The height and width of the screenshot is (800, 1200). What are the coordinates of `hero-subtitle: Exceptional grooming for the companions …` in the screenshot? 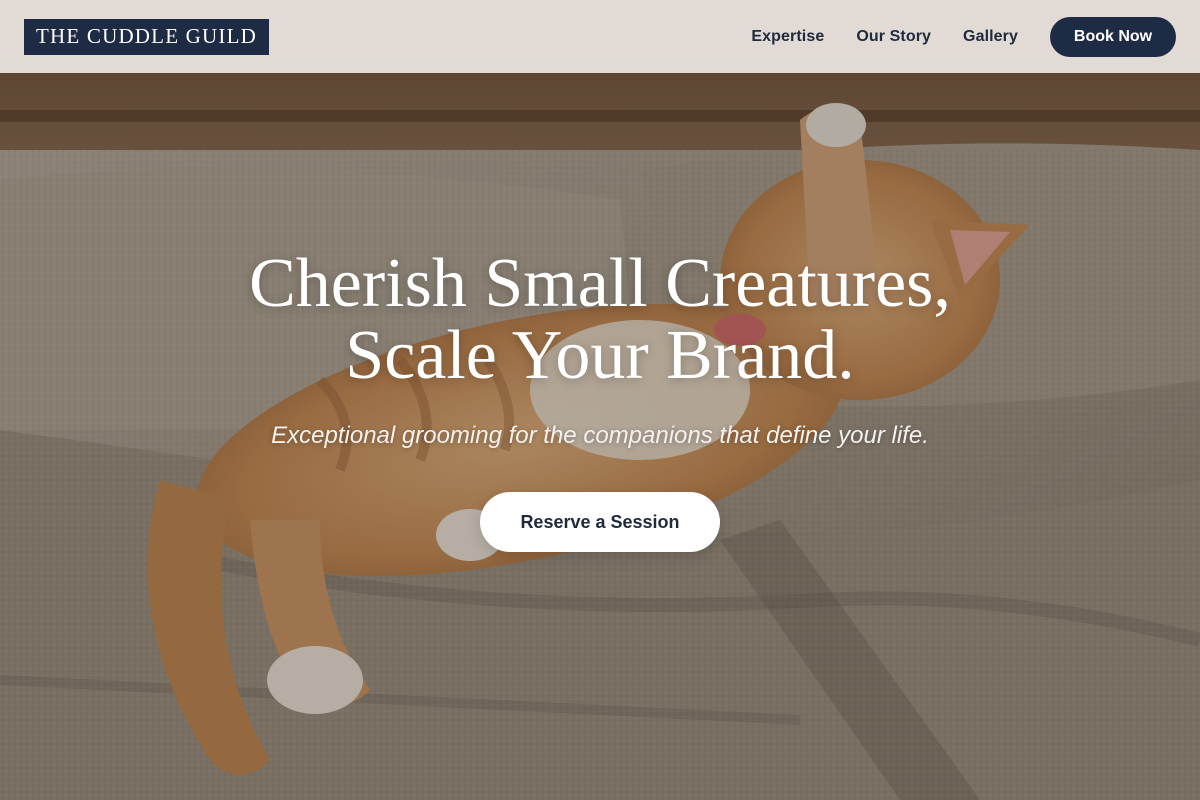 It's located at (600, 435).